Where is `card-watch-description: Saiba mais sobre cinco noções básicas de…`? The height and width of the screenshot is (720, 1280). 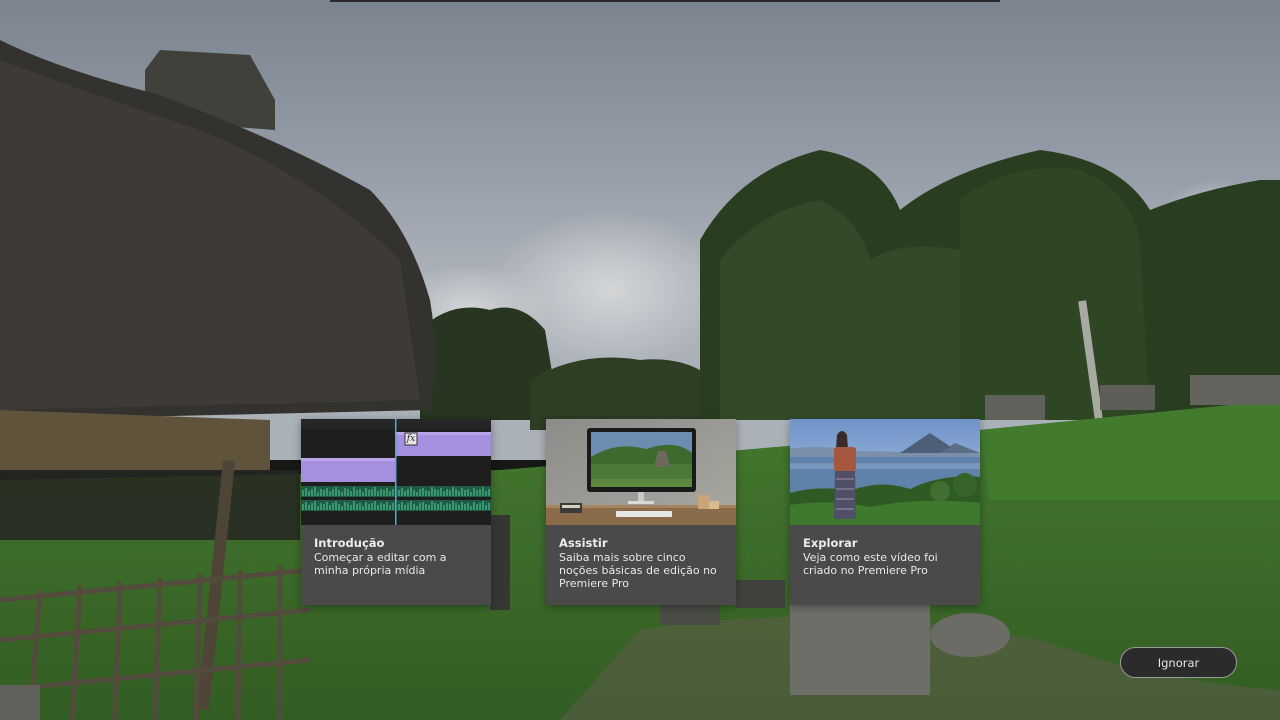
card-watch-description: Saiba mais sobre cinco noções básicas de… is located at coordinates (638, 570).